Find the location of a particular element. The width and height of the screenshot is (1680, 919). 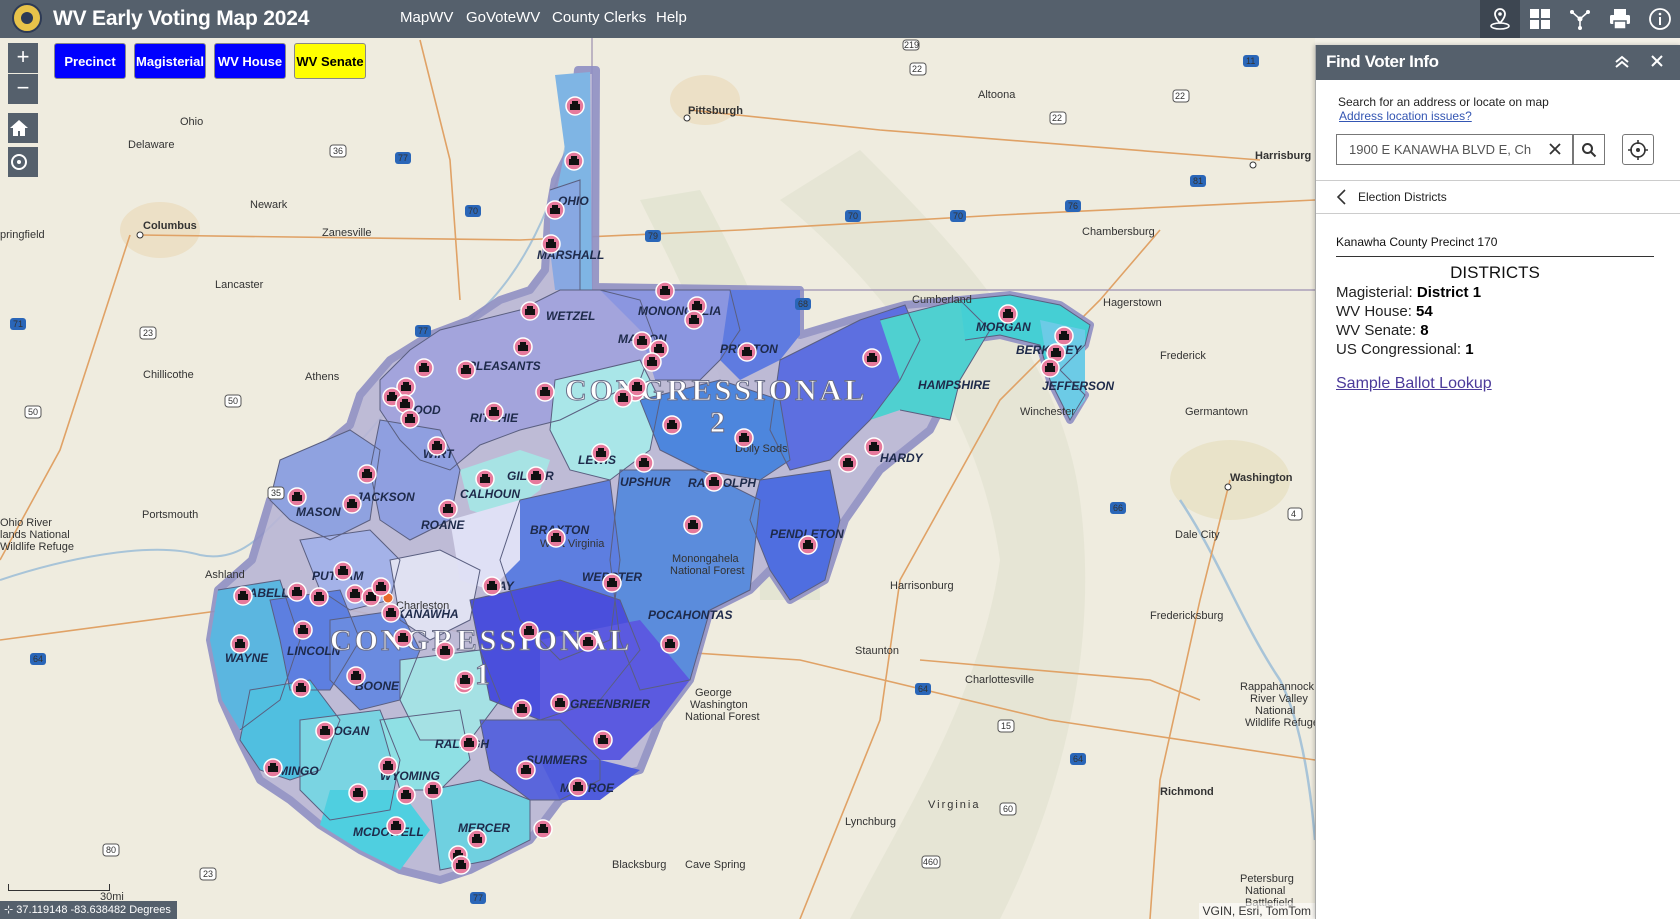

nav-mapwv: MapWV is located at coordinates (426, 17).